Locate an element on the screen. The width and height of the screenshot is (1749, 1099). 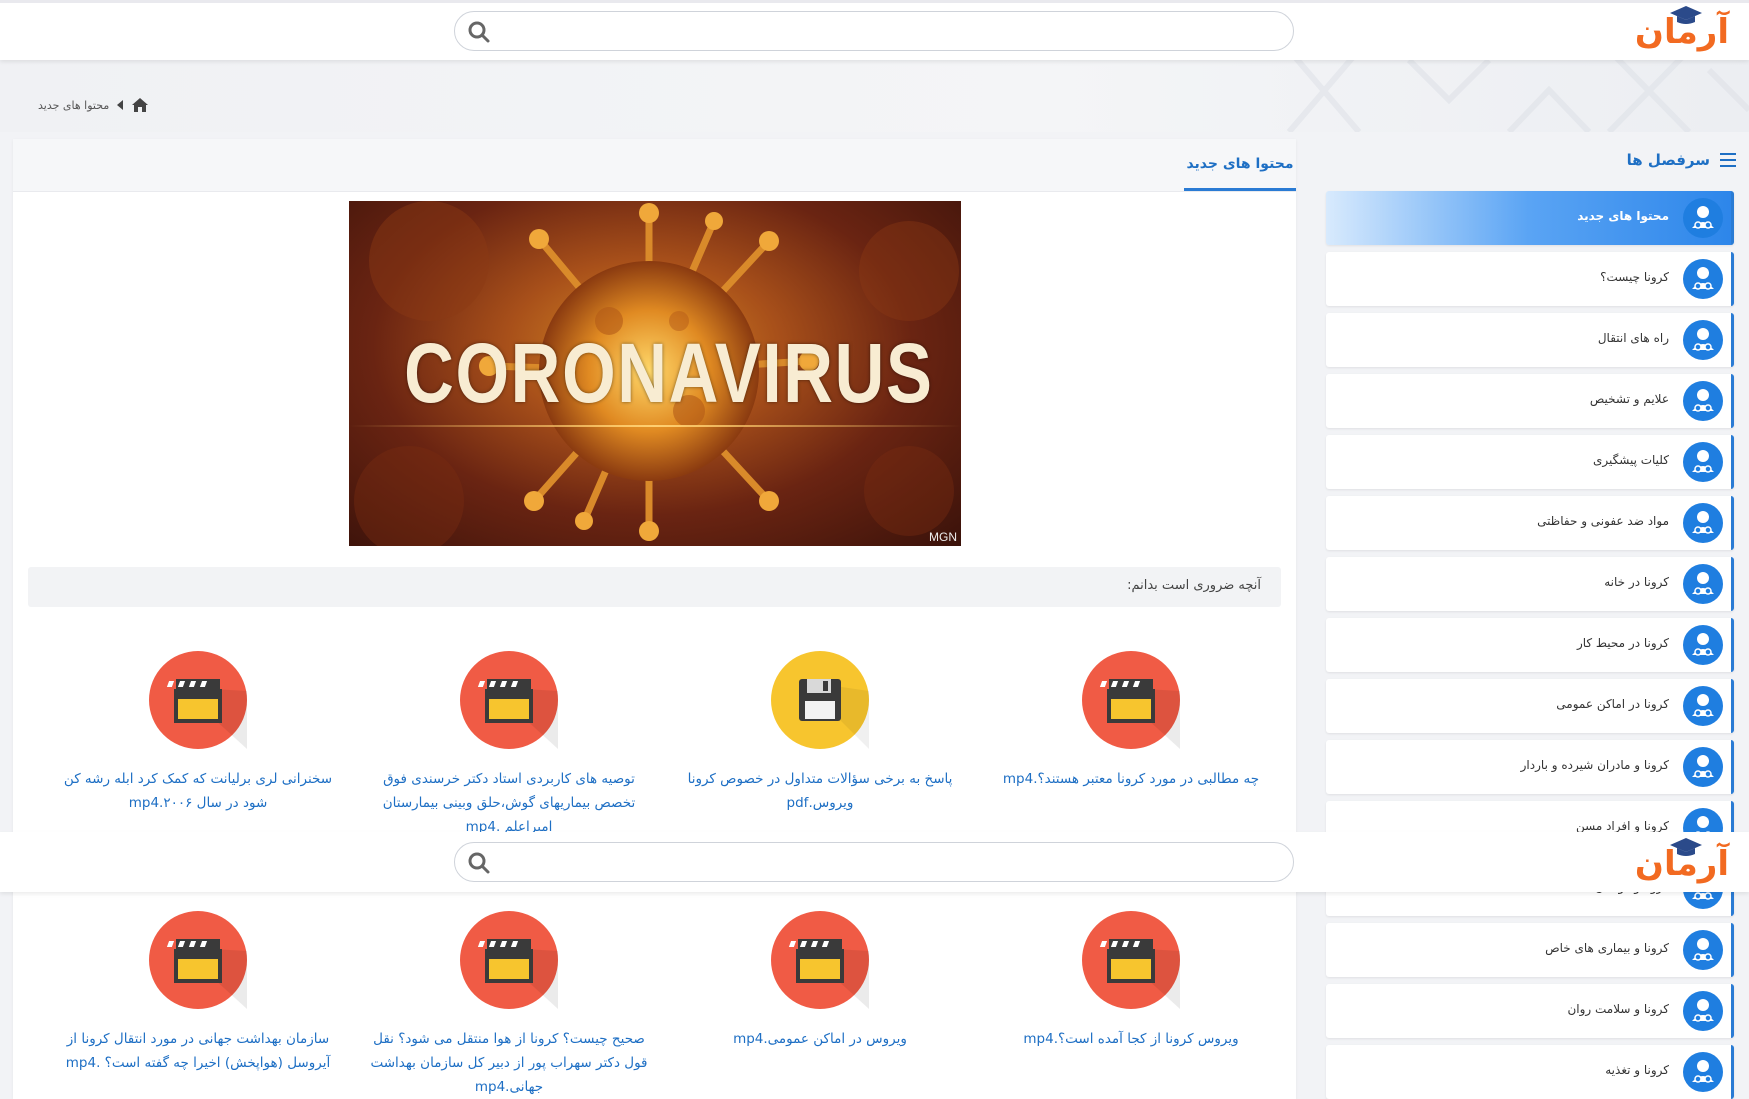
hero-image: CORONAVIRUS MGN is located at coordinates (655, 373).